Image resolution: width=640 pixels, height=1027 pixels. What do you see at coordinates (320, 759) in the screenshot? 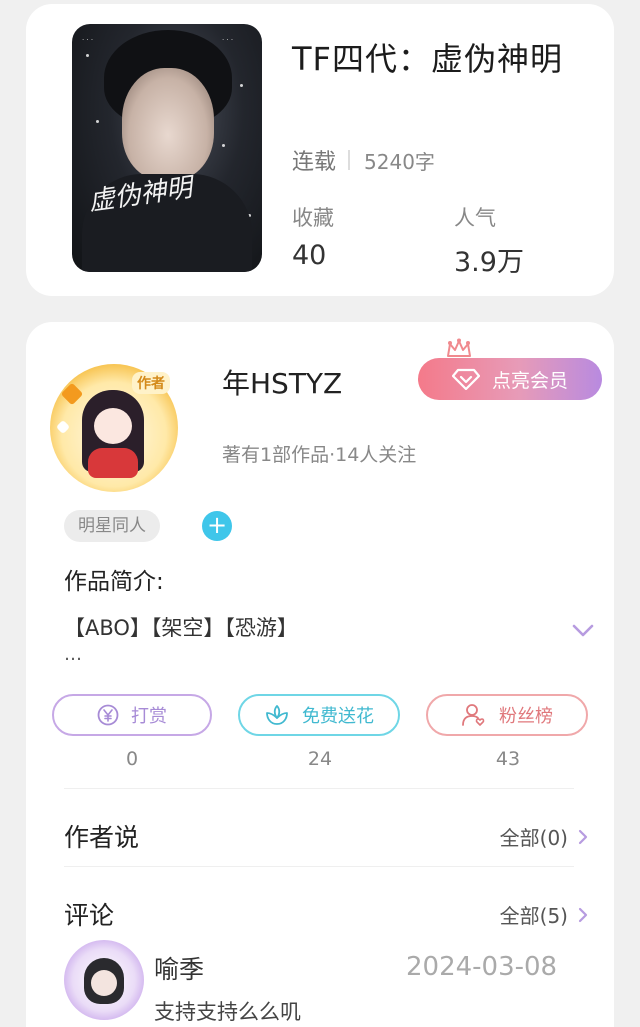
I see `flower-count: 24` at bounding box center [320, 759].